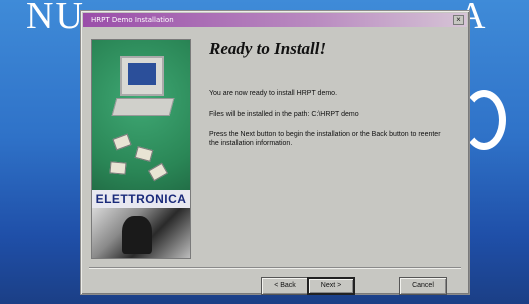 This screenshot has width=529, height=304. I want to click on brand-logo-text: ELETTRONICA, so click(141, 199).